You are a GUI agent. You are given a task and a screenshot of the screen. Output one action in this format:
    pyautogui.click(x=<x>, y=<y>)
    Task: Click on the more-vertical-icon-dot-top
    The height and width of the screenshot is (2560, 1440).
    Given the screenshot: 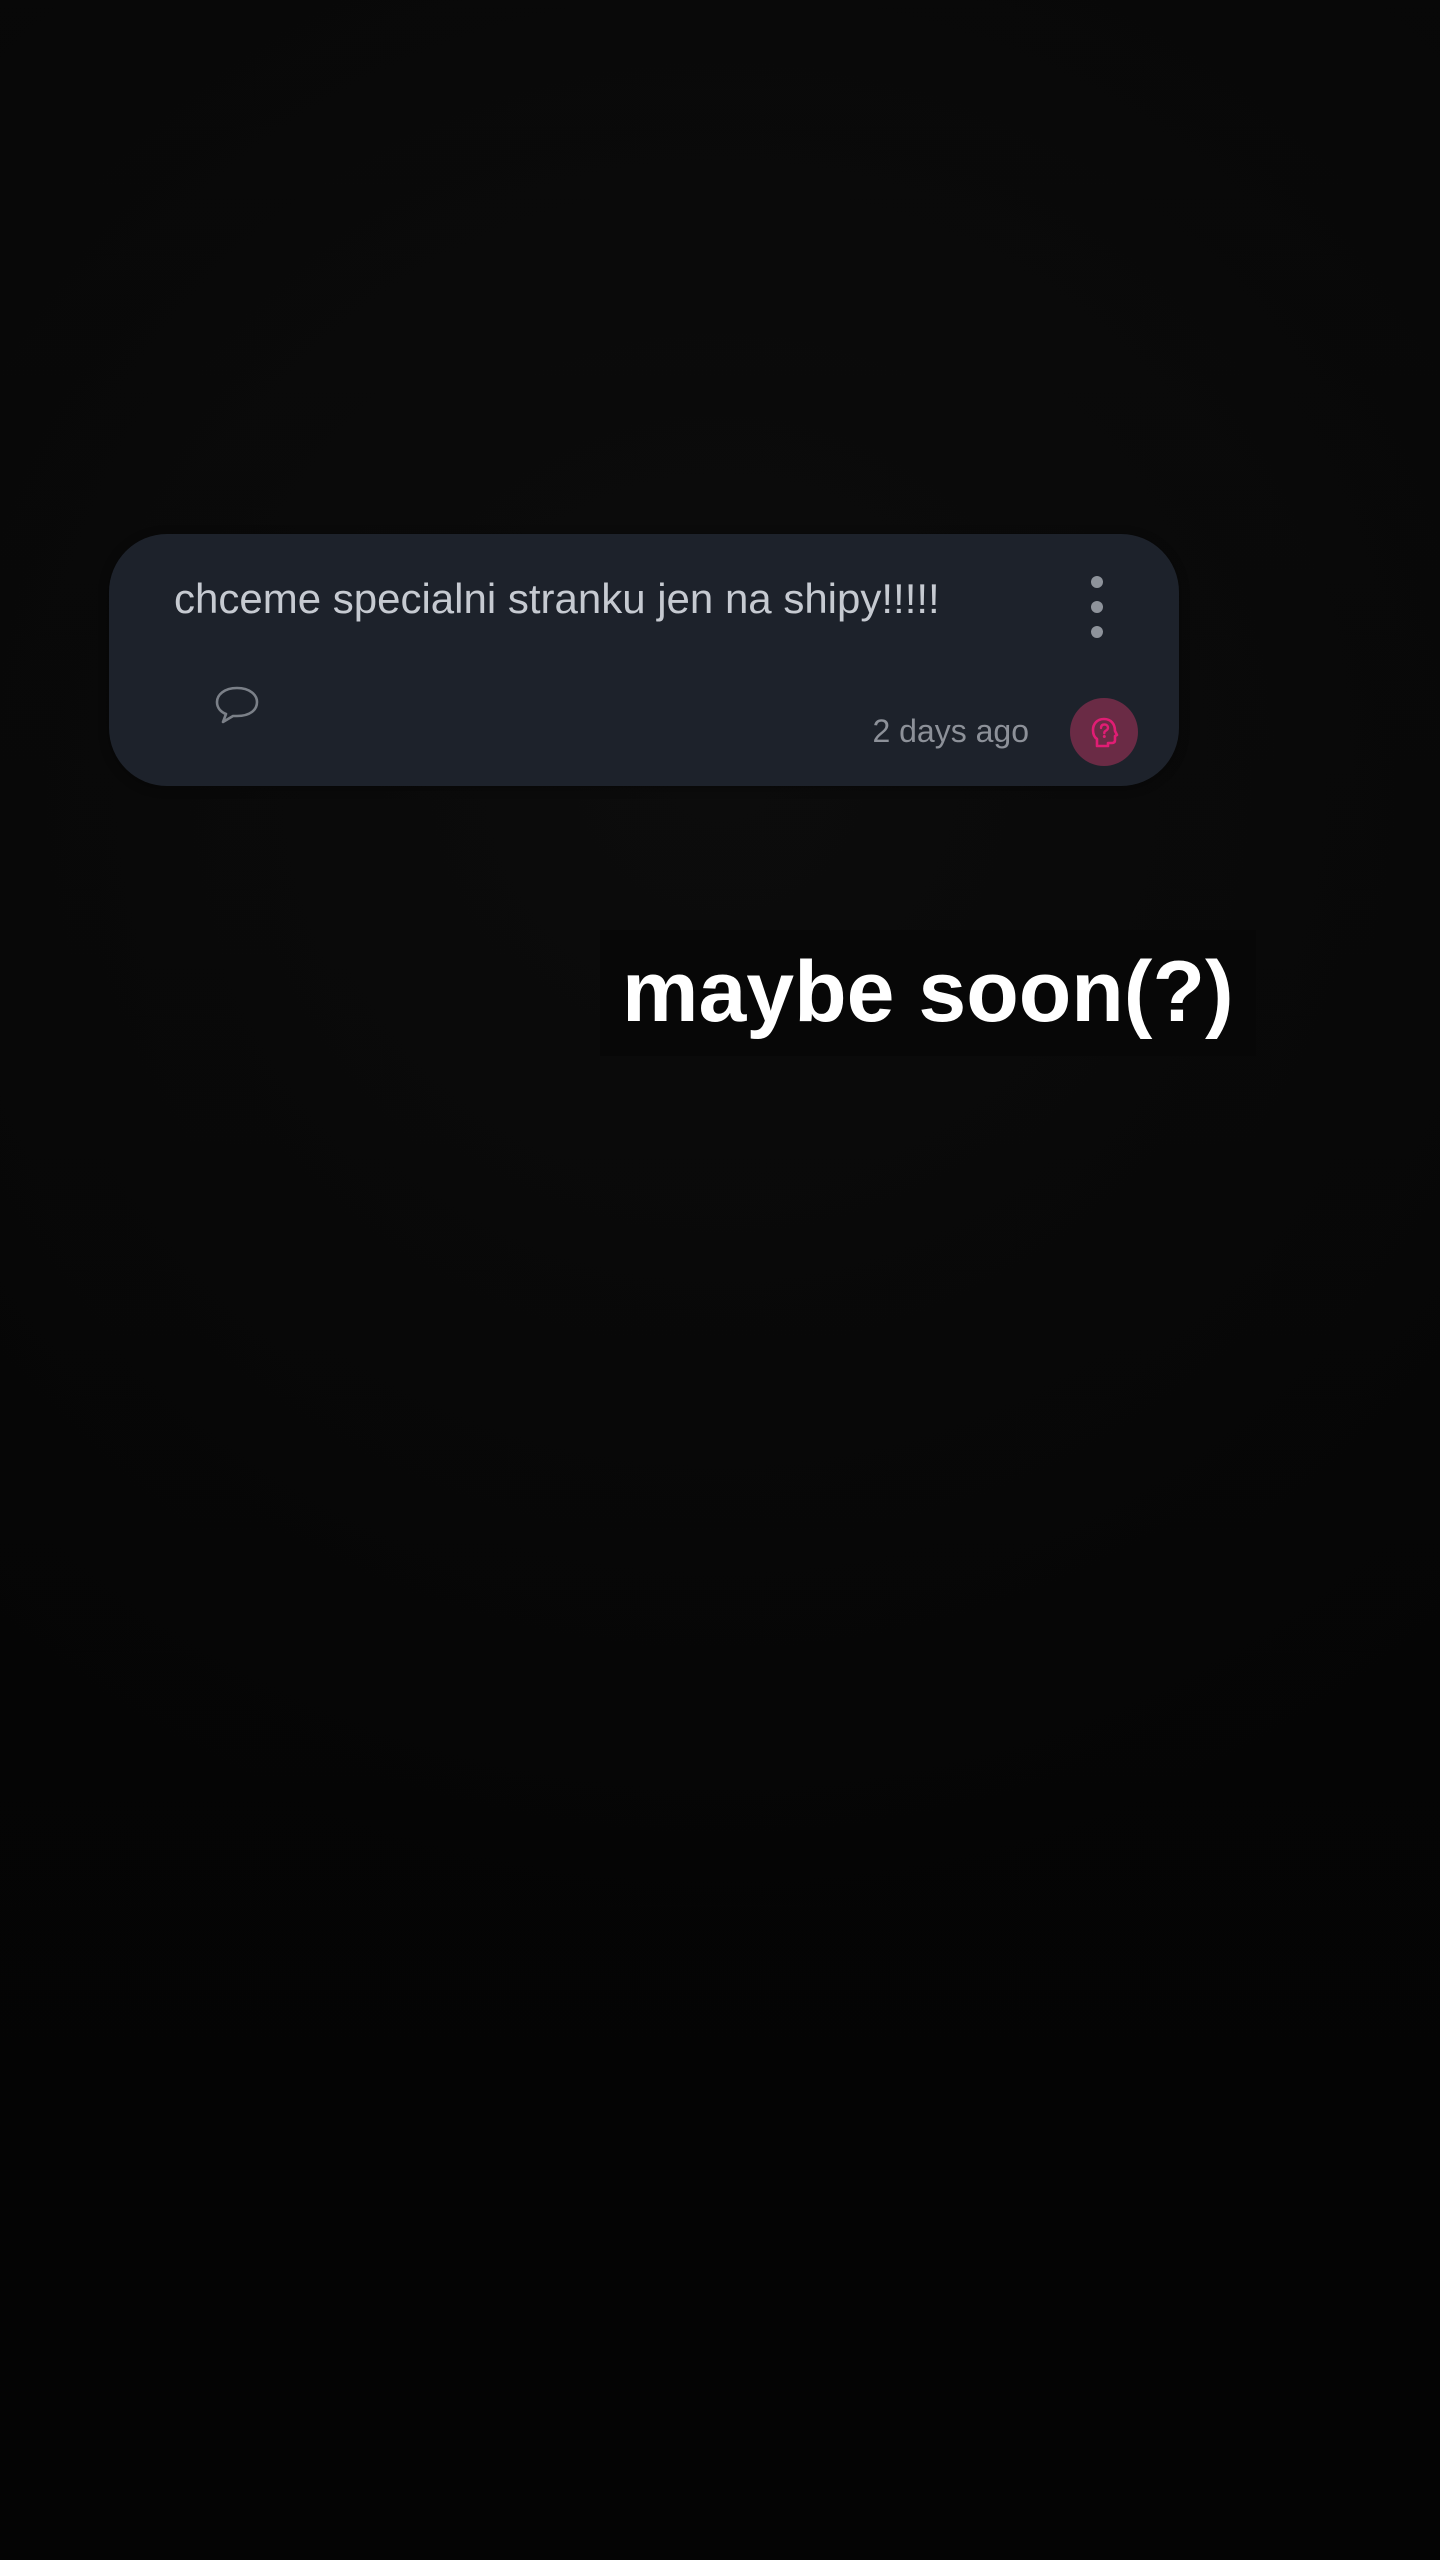 What is the action you would take?
    pyautogui.click(x=1097, y=582)
    